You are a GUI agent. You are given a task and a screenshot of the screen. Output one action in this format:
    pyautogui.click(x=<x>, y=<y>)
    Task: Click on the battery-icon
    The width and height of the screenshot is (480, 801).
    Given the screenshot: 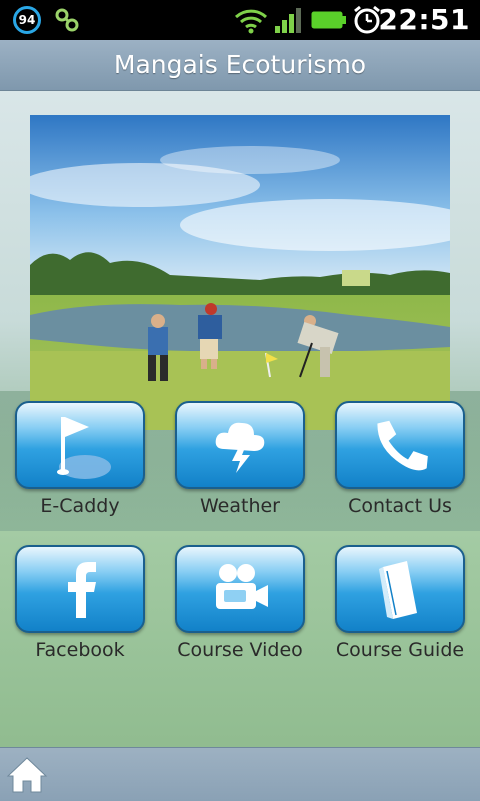 What is the action you would take?
    pyautogui.click(x=329, y=20)
    